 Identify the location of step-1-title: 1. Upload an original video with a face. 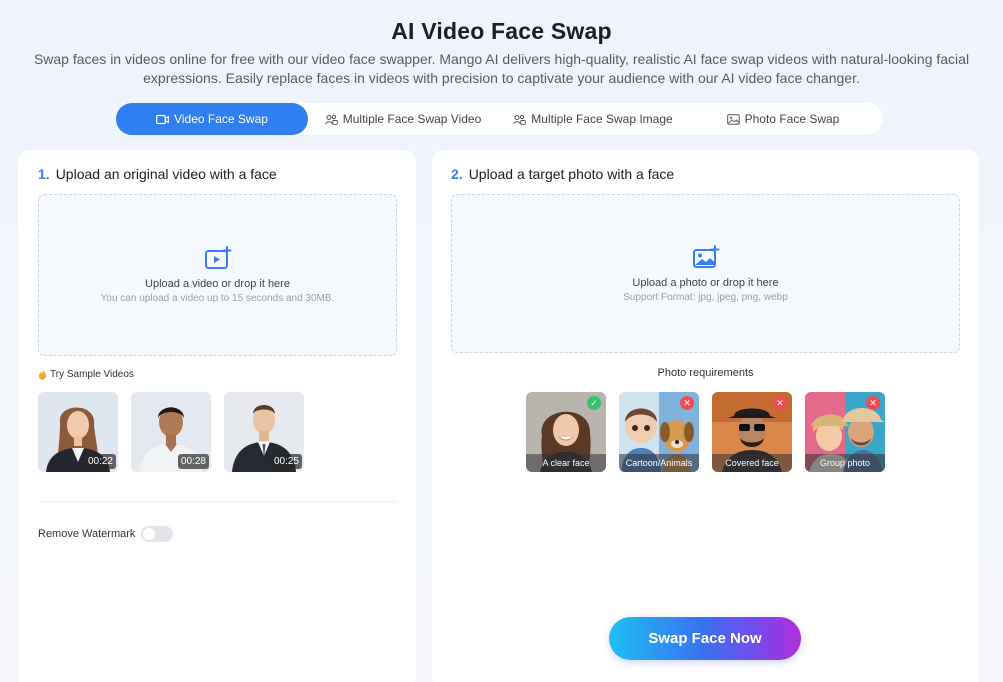
(157, 174).